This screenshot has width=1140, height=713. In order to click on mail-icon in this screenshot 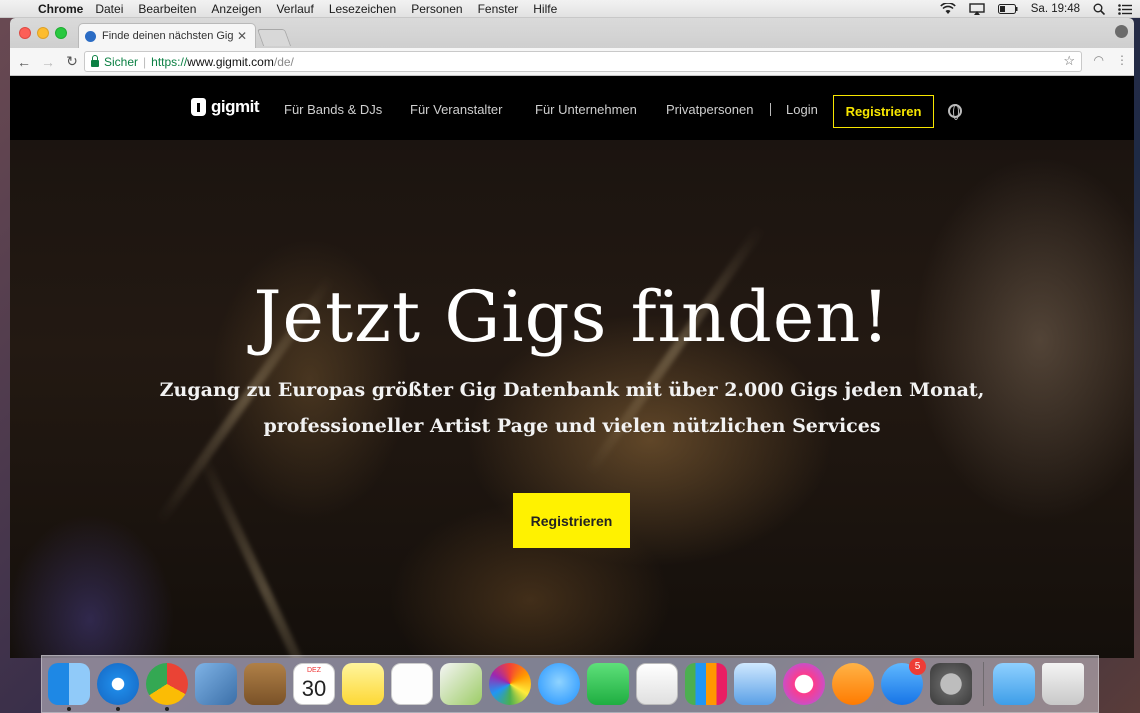, I will do `click(216, 684)`.